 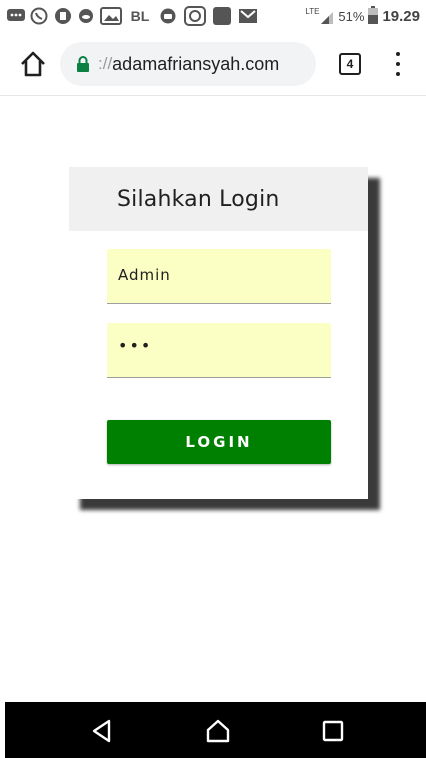 I want to click on password-input: •••, so click(x=219, y=350).